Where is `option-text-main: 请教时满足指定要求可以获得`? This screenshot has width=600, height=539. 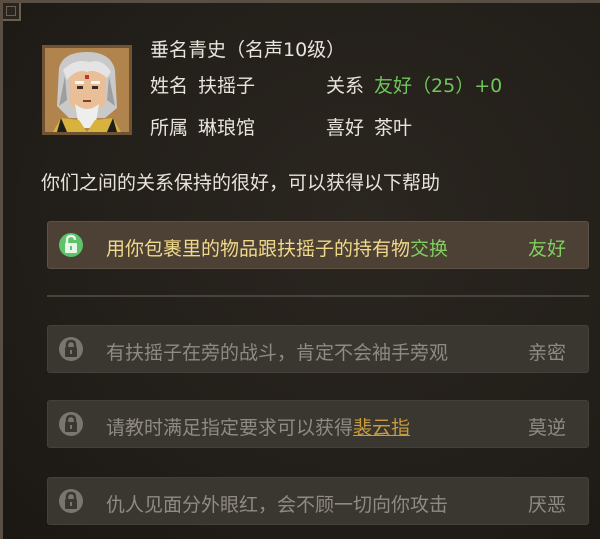
option-text-main: 请教时满足指定要求可以获得 is located at coordinates (230, 428).